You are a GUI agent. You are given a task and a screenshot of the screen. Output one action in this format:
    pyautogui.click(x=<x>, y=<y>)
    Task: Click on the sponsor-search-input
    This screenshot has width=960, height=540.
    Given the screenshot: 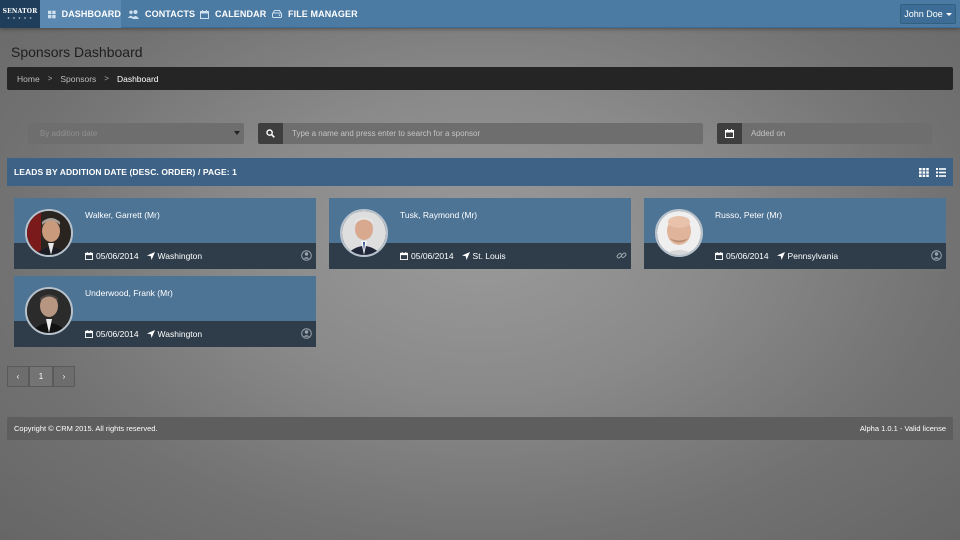 What is the action you would take?
    pyautogui.click(x=493, y=133)
    